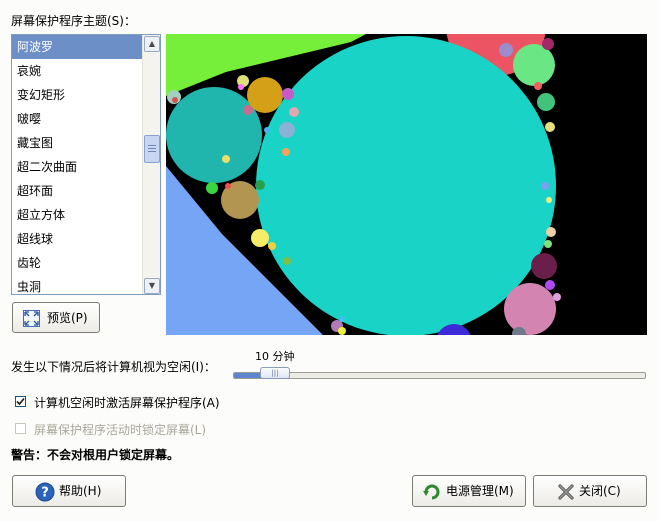 Image resolution: width=660 pixels, height=521 pixels. I want to click on lock-checkbox, so click(20, 428).